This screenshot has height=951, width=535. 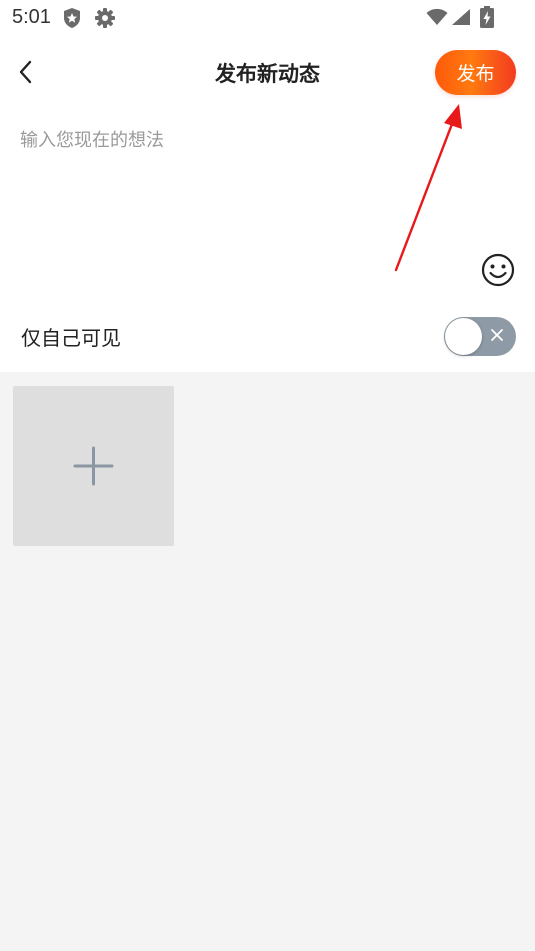 What do you see at coordinates (475, 72) in the screenshot?
I see `publish-button: 发布` at bounding box center [475, 72].